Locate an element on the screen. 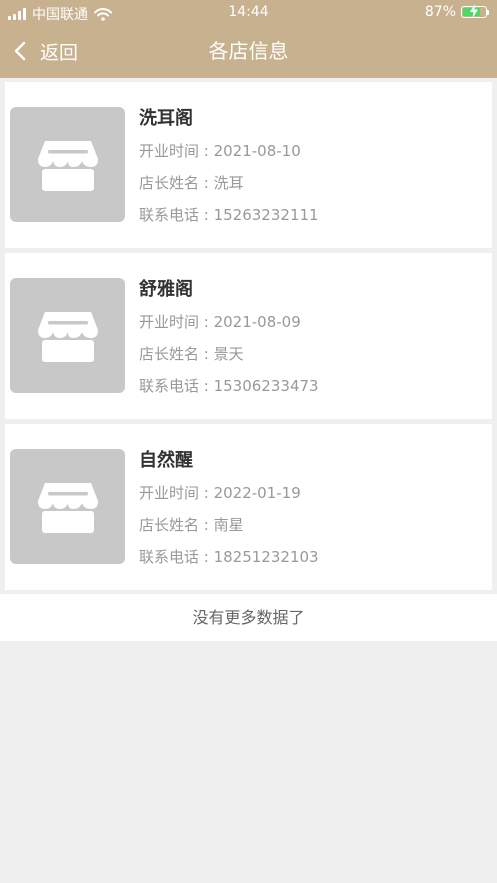 Image resolution: width=497 pixels, height=883 pixels. phone-value: 18251232103 is located at coordinates (266, 557).